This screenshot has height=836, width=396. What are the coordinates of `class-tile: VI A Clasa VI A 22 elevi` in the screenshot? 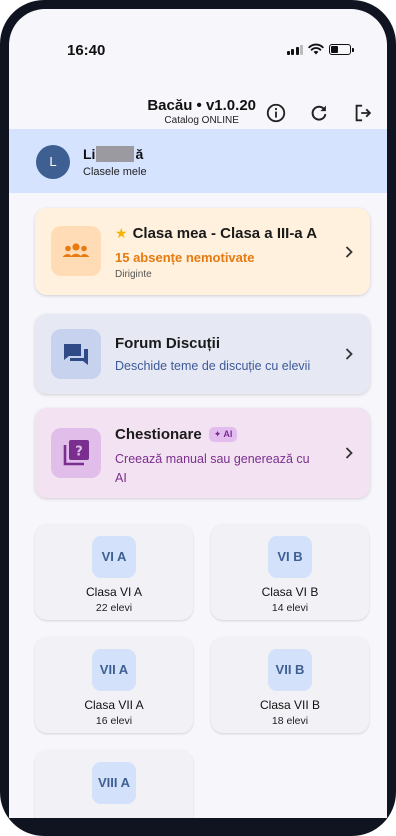 It's located at (114, 572).